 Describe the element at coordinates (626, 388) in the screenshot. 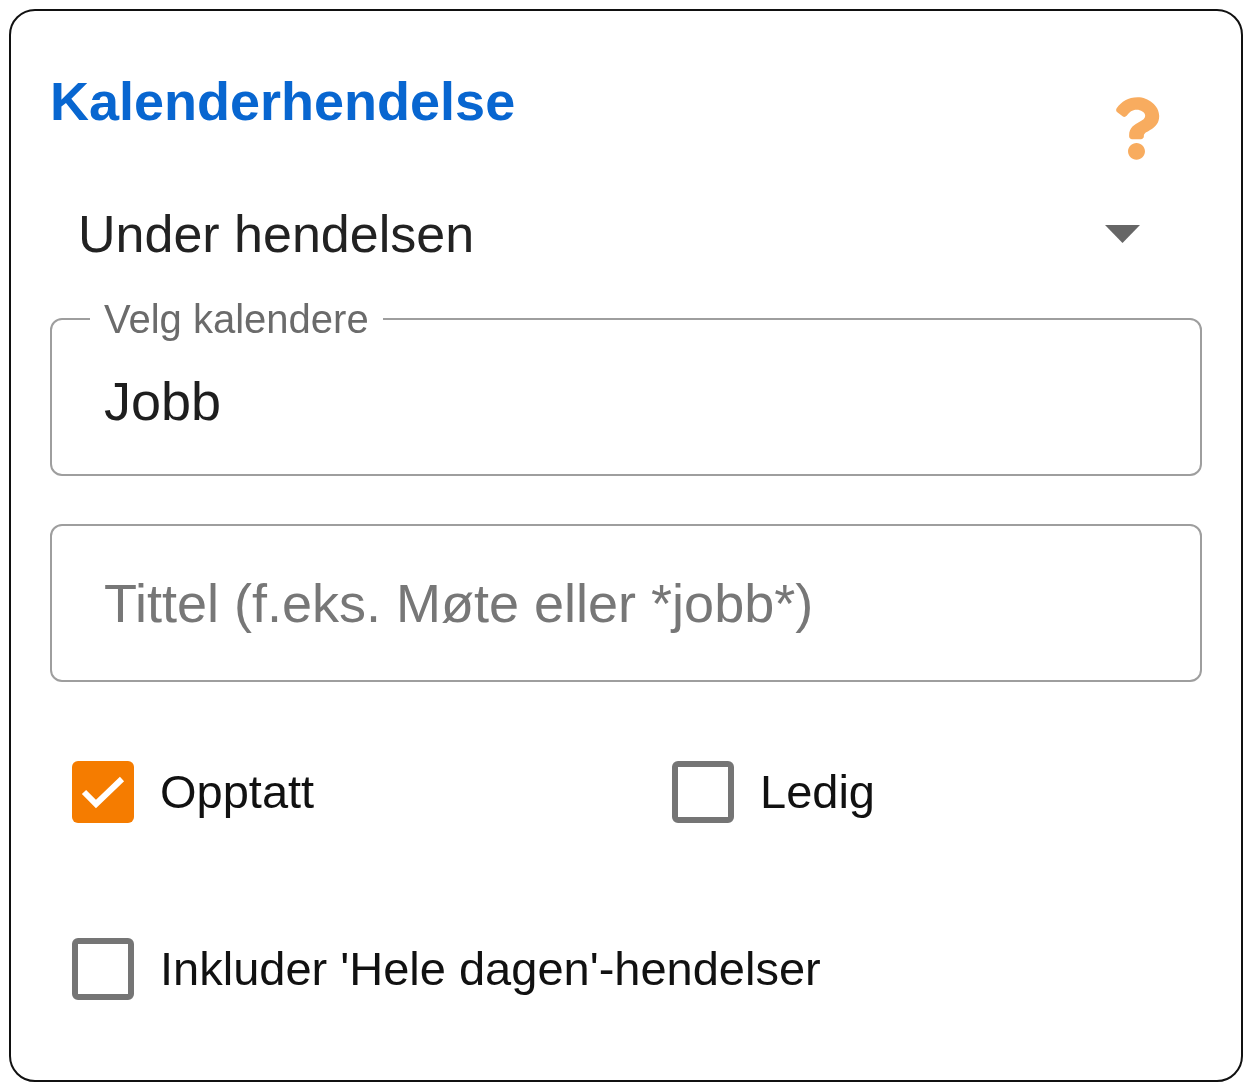

I see `calendar-select-field: Velg kalendere Jobb` at that location.